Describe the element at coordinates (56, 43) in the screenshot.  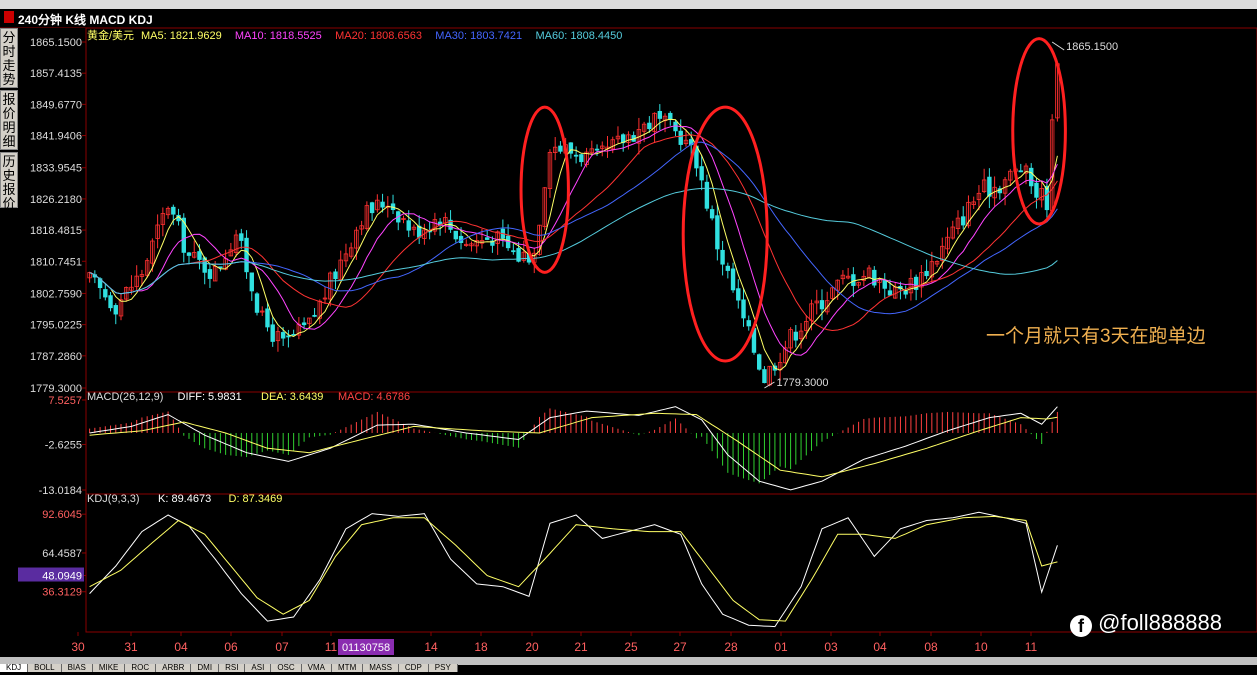
I see `price-tick-label: 1865.1500` at that location.